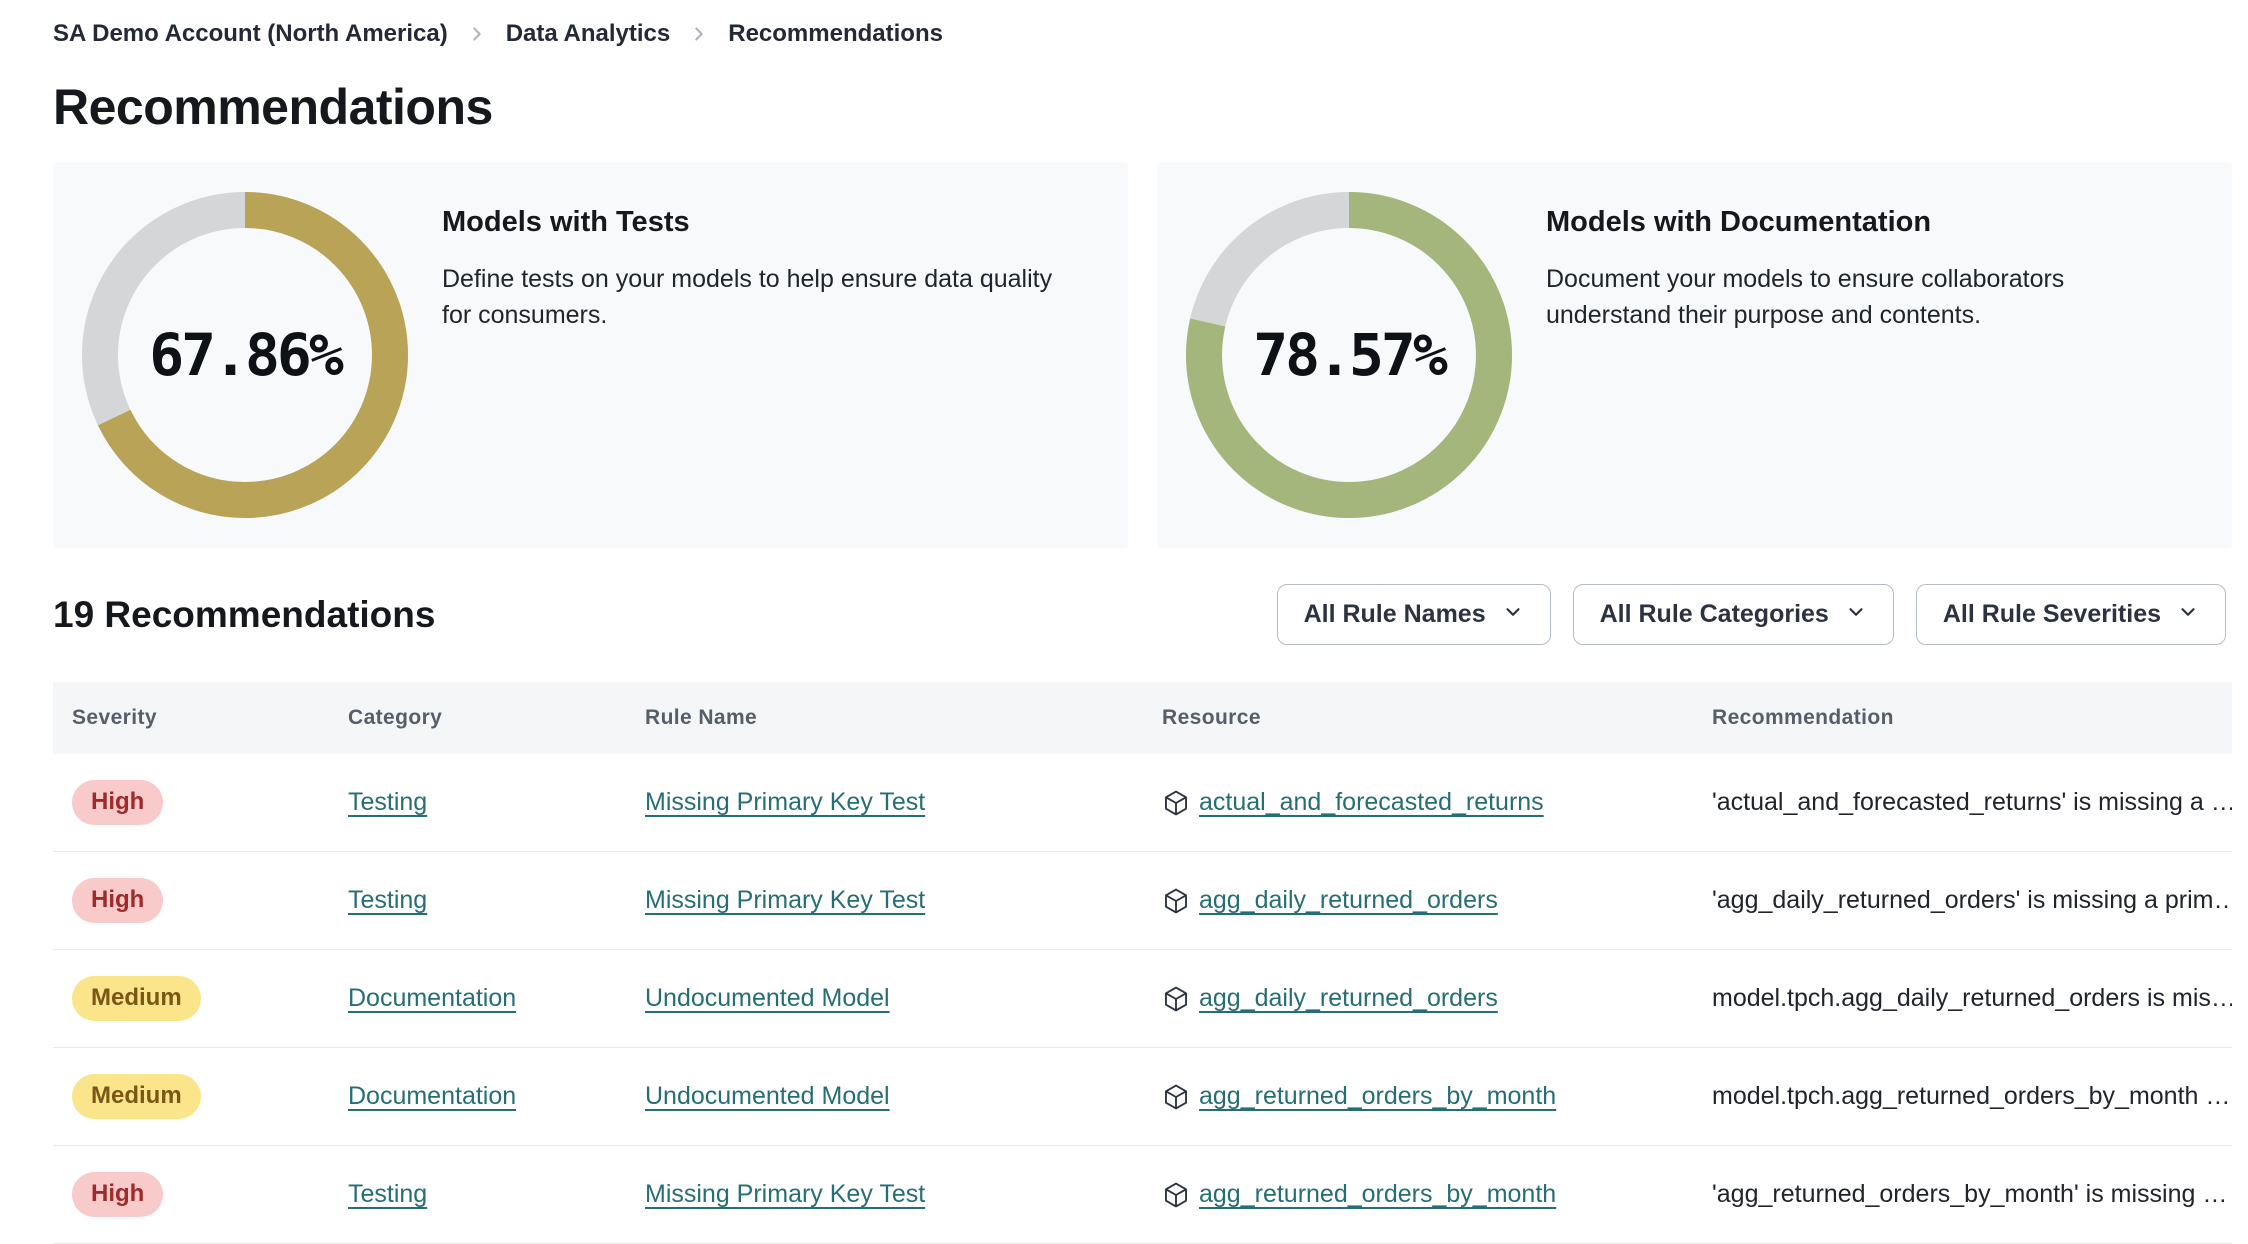 Image resolution: width=2248 pixels, height=1244 pixels. I want to click on col-header-category: Category, so click(395, 717).